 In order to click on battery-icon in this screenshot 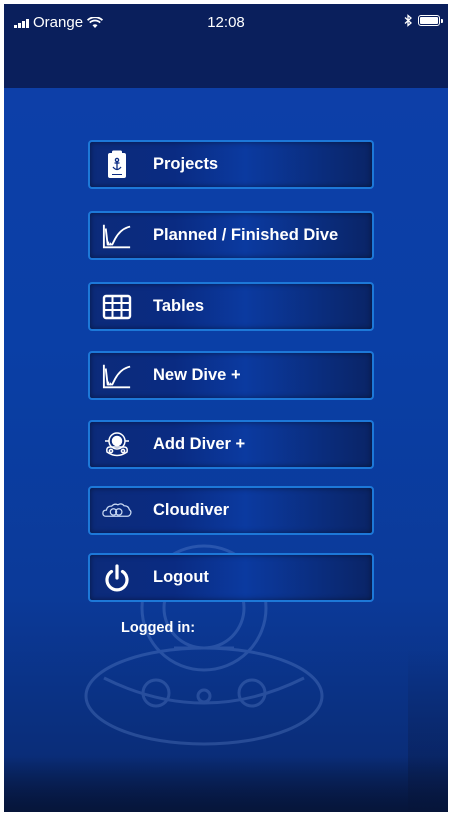, I will do `click(430, 20)`.